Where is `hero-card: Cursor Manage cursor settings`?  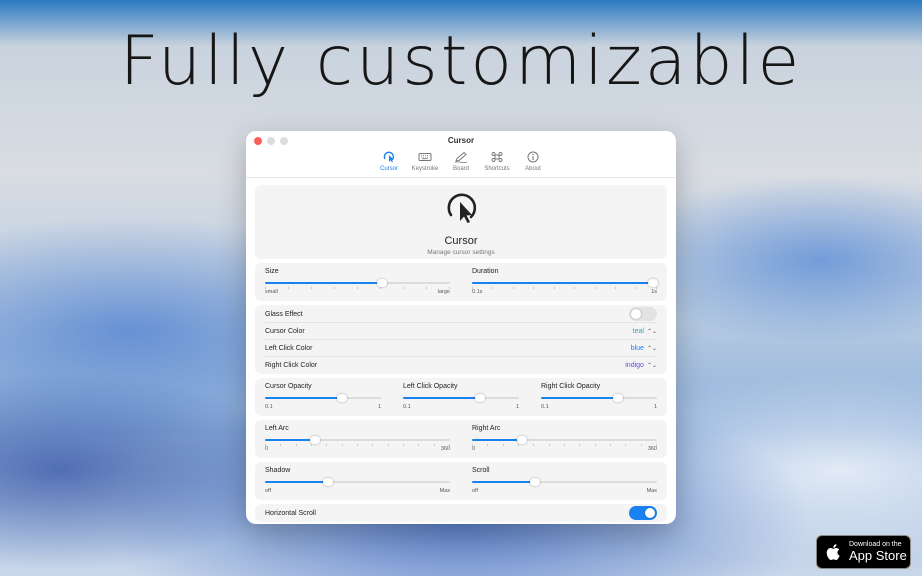
hero-card: Cursor Manage cursor settings is located at coordinates (461, 222).